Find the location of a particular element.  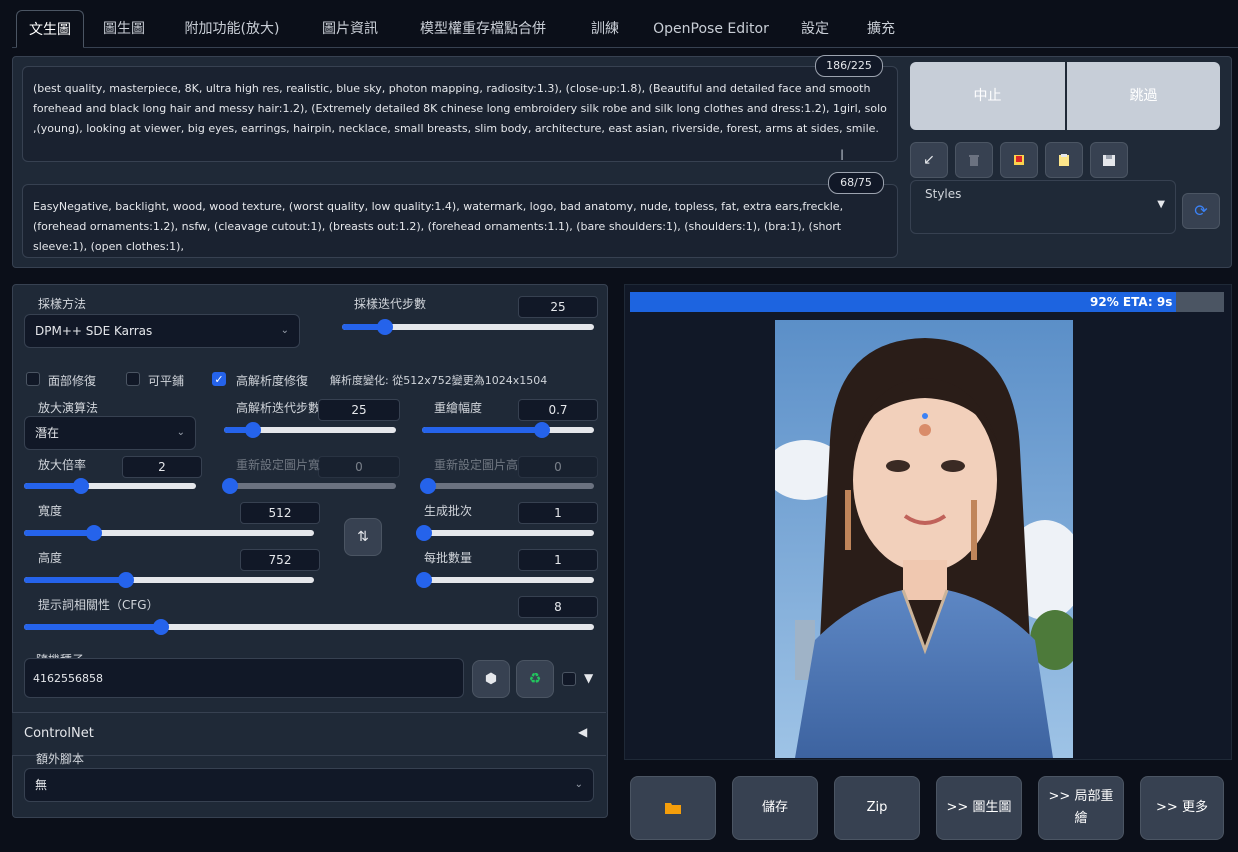

random-seed-button: ⬢ is located at coordinates (491, 679).